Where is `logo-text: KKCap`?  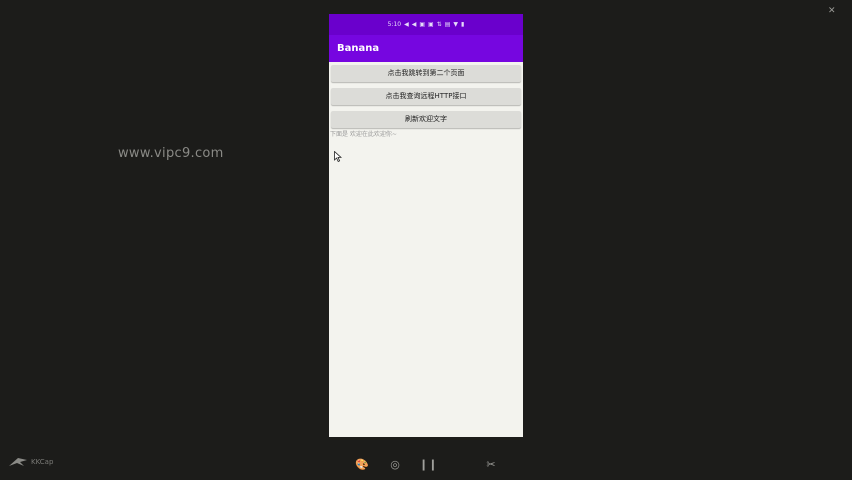
logo-text: KKCap is located at coordinates (42, 462).